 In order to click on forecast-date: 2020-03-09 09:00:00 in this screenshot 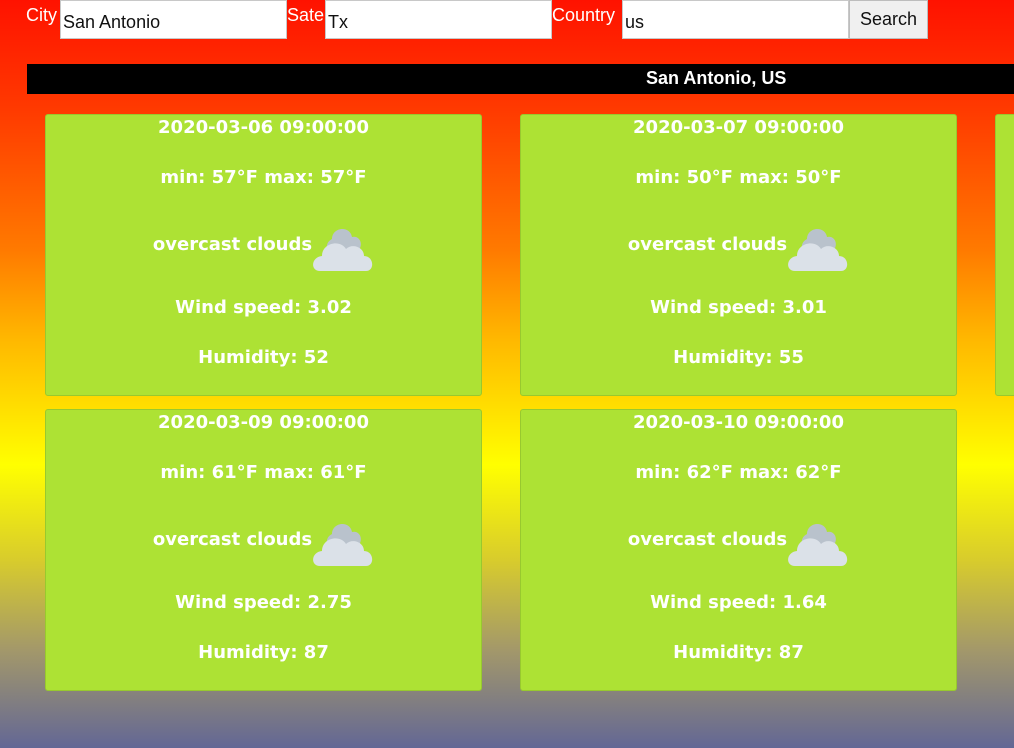, I will do `click(263, 422)`.